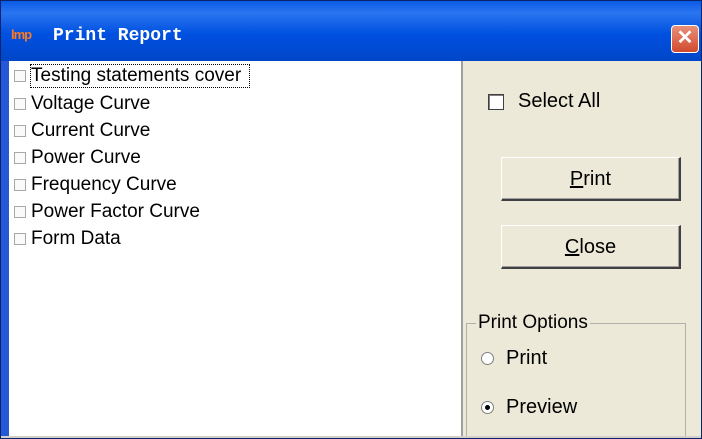 The image size is (702, 439). What do you see at coordinates (559, 101) in the screenshot?
I see `select-all-label: Select All` at bounding box center [559, 101].